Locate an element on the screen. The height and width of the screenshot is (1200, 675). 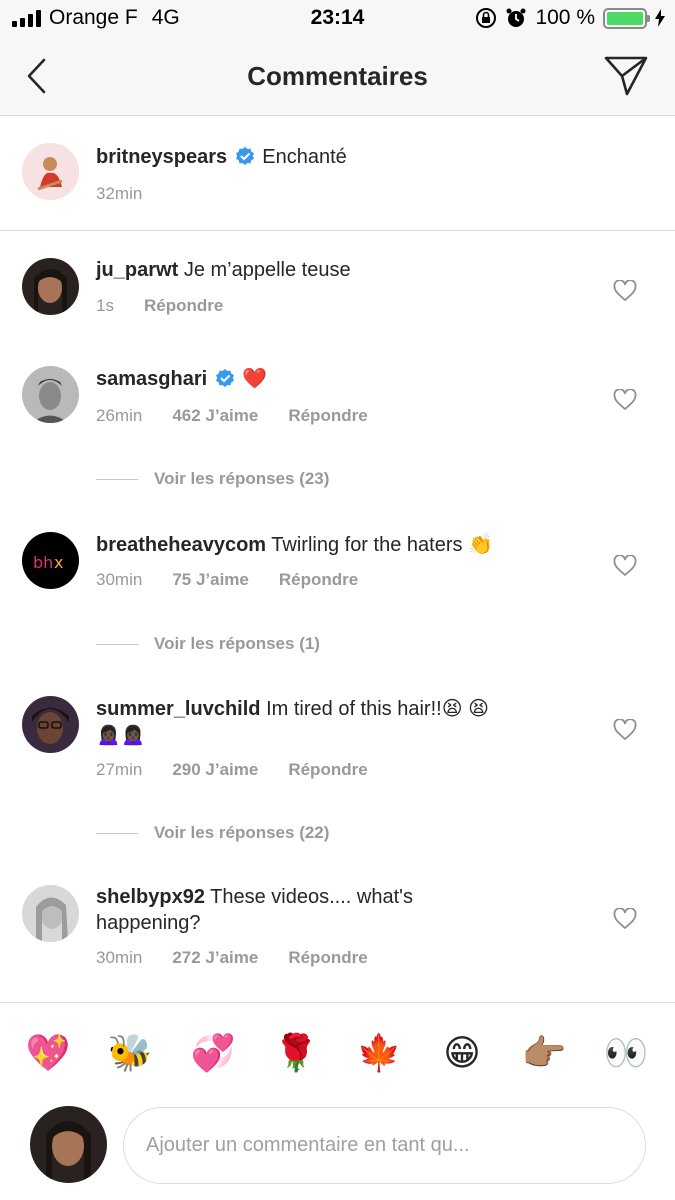
comment-meta: 30min 75 J’aime Répondre is located at coordinates (227, 580).